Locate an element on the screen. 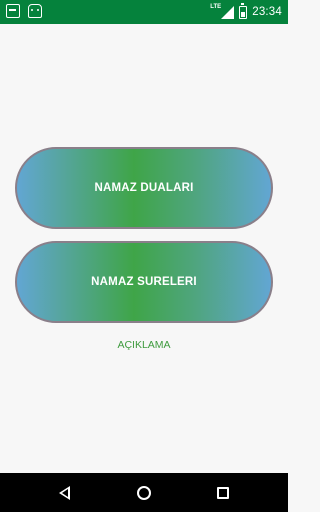 The image size is (320, 512). notification-area is located at coordinates (24, 11).